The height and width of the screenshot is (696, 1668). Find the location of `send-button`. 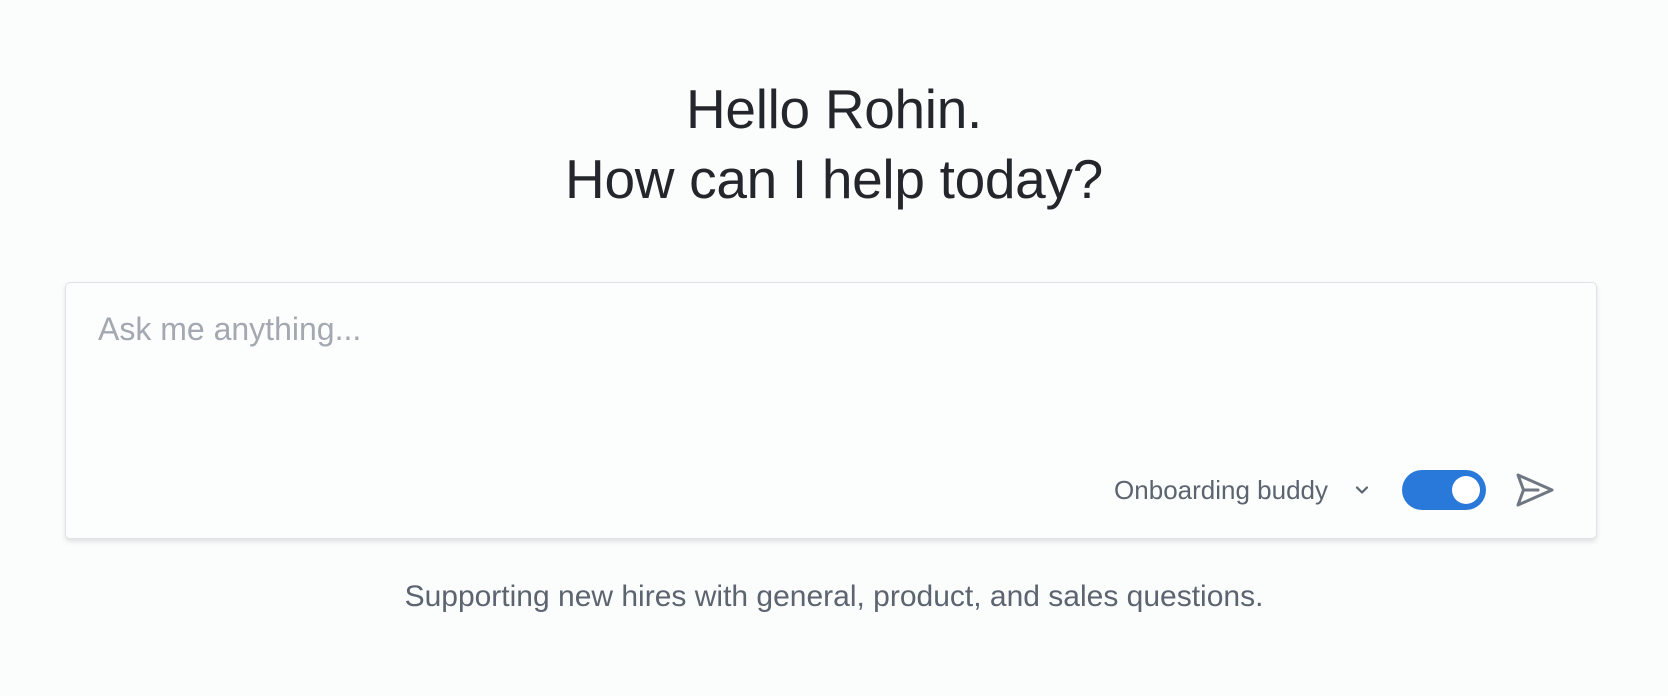

send-button is located at coordinates (1535, 490).